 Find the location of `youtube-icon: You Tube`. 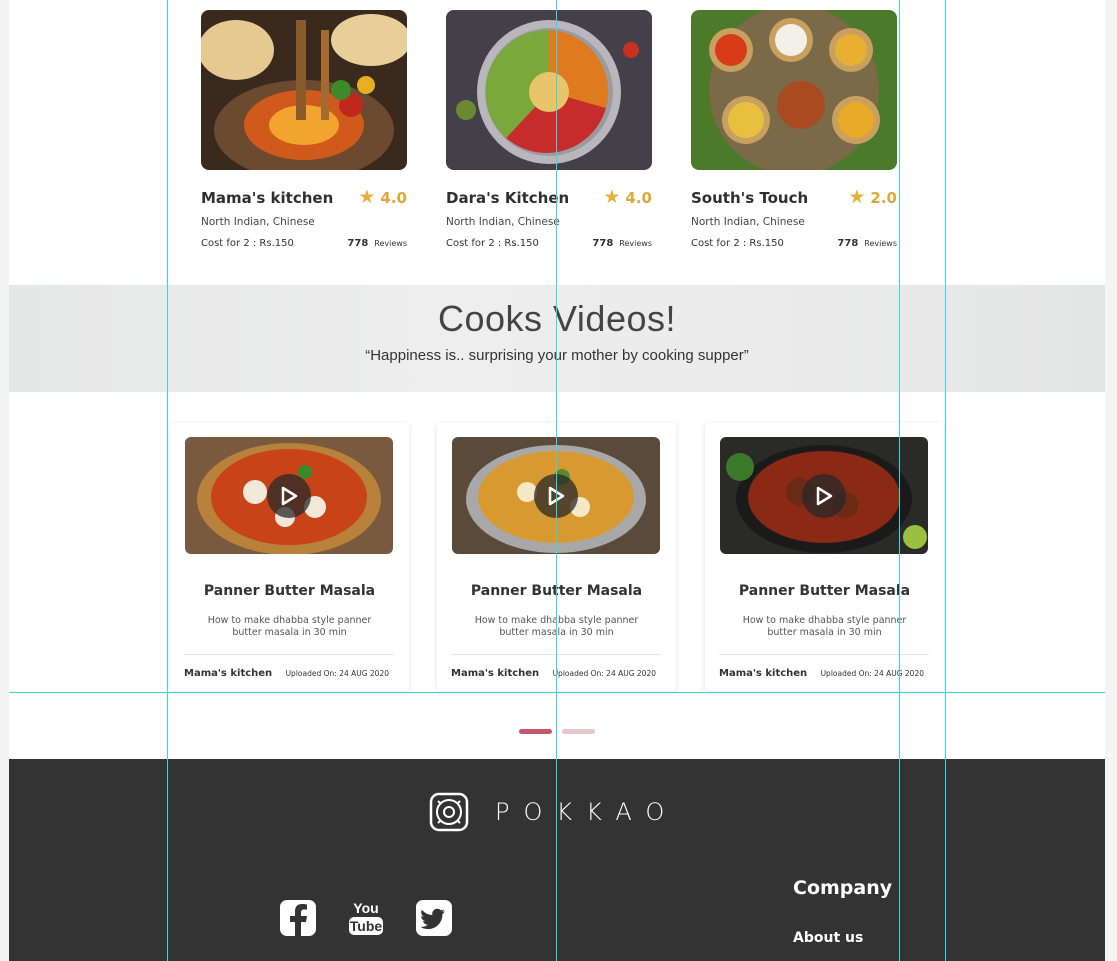

youtube-icon: You Tube is located at coordinates (366, 918).